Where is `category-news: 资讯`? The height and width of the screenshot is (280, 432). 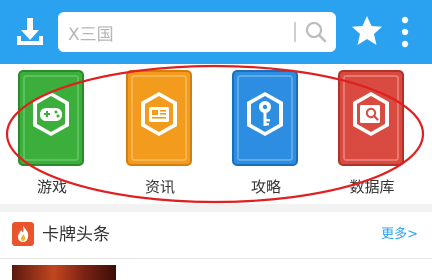
category-news: 资讯 is located at coordinates (160, 134).